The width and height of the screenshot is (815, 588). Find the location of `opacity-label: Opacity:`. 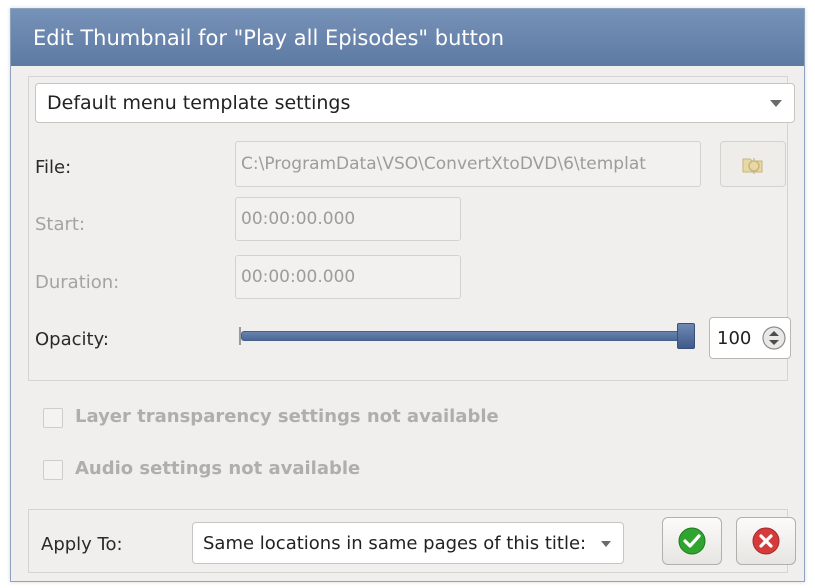

opacity-label: Opacity: is located at coordinates (72, 339).